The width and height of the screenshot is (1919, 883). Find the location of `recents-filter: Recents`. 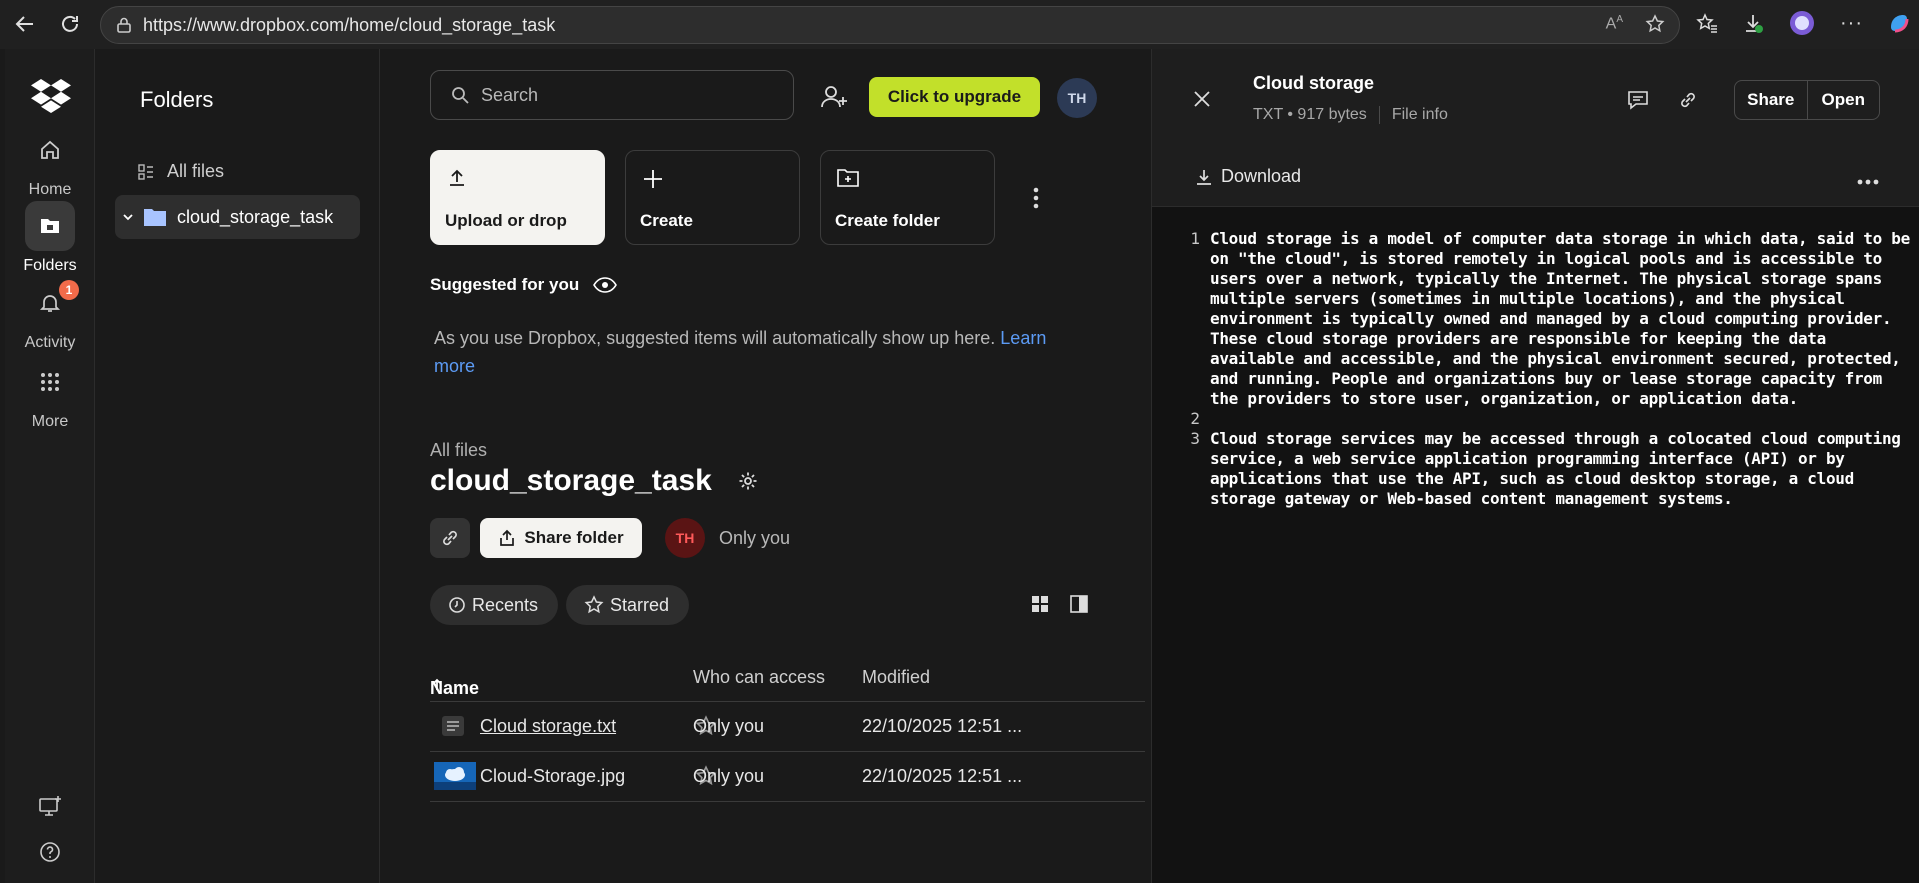

recents-filter: Recents is located at coordinates (494, 605).